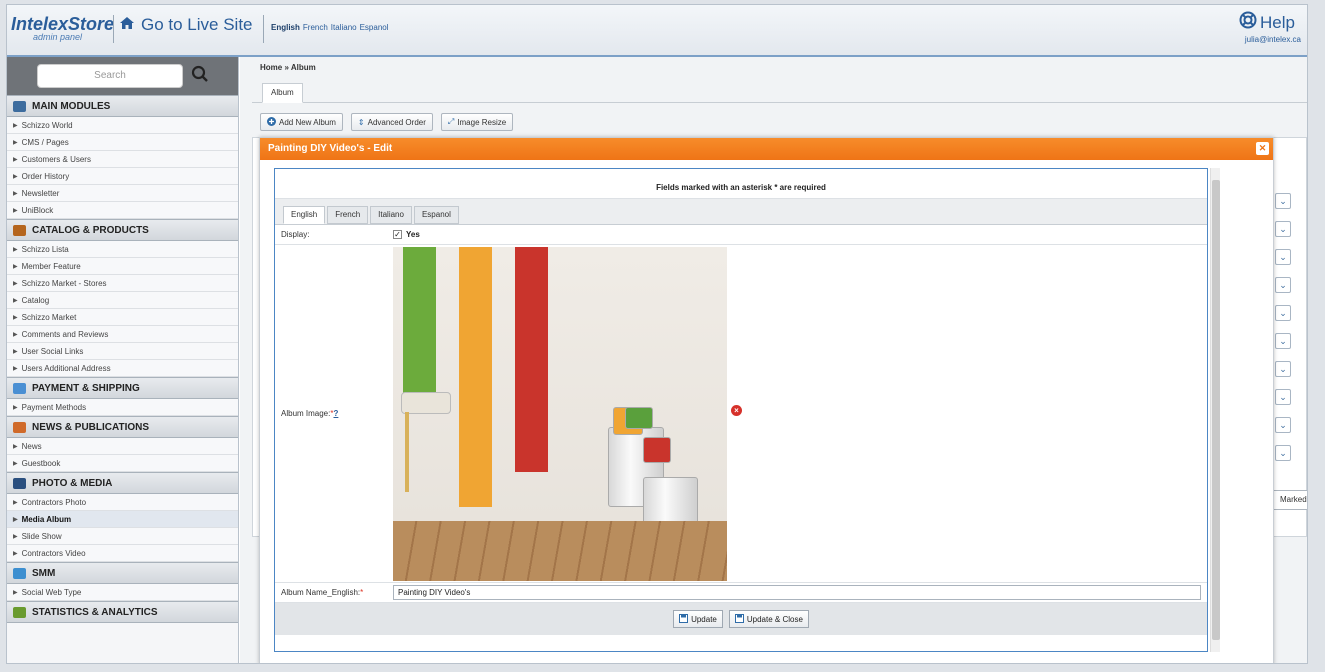  What do you see at coordinates (122, 210) in the screenshot?
I see `sidebar-item: ▶ UniBlock` at bounding box center [122, 210].